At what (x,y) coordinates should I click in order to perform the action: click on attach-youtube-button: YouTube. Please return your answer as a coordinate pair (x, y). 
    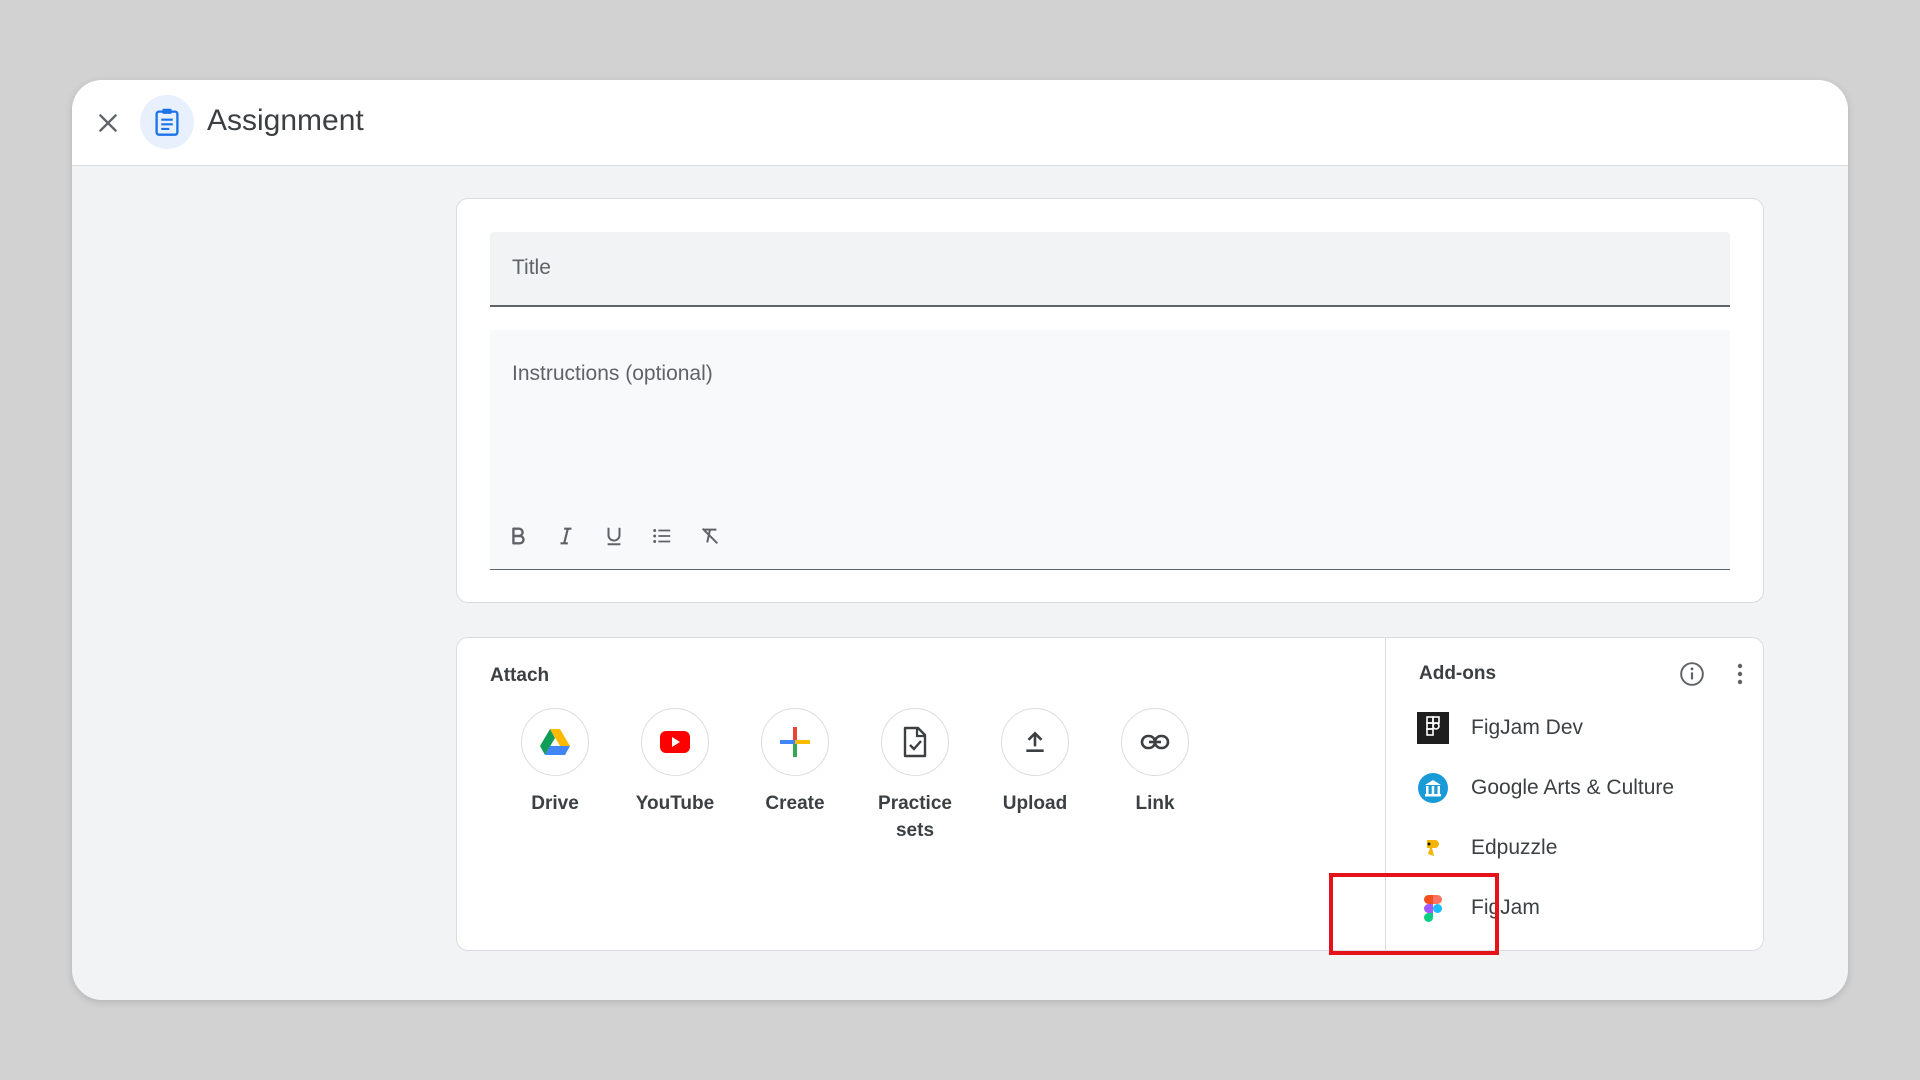
    Looking at the image, I should click on (675, 776).